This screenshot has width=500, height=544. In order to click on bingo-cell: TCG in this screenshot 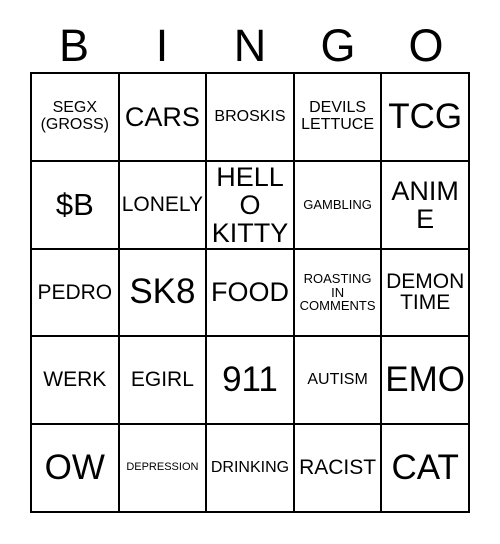, I will do `click(426, 118)`.